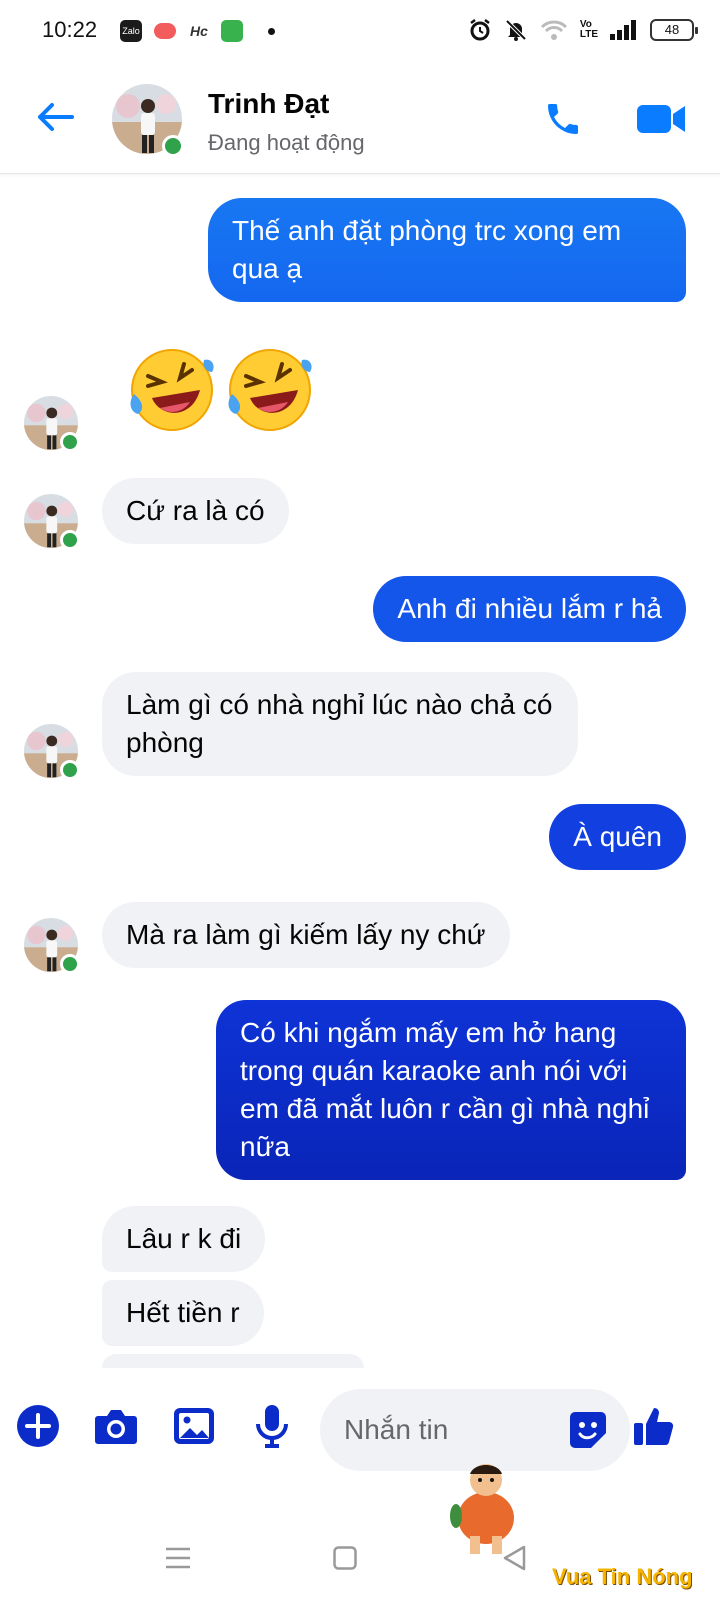  Describe the element at coordinates (70, 29) in the screenshot. I see `status-time: 10:22` at that location.